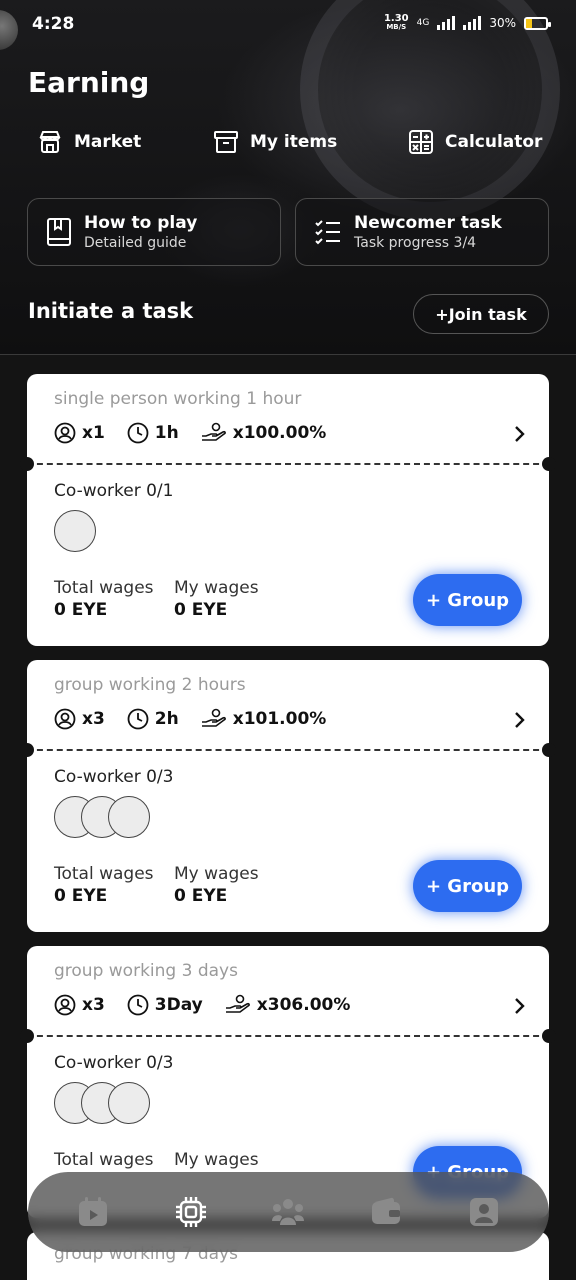  I want to click on nav-team, so click(288, 1212).